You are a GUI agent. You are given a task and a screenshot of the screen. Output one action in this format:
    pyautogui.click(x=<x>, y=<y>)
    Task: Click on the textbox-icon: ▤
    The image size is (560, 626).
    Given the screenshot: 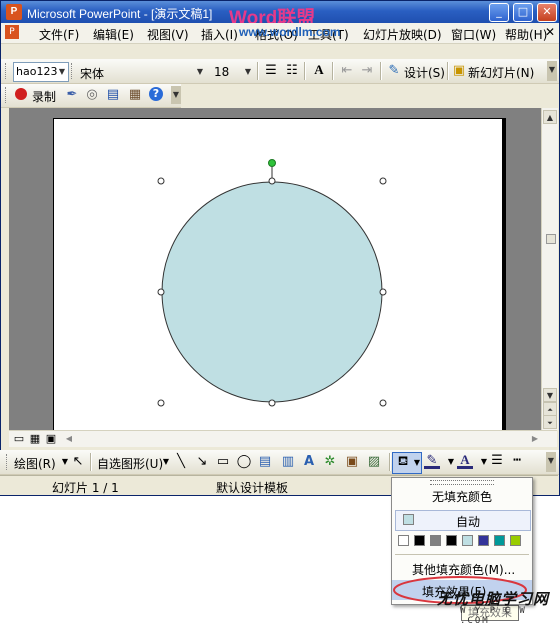 What is the action you would take?
    pyautogui.click(x=265, y=462)
    